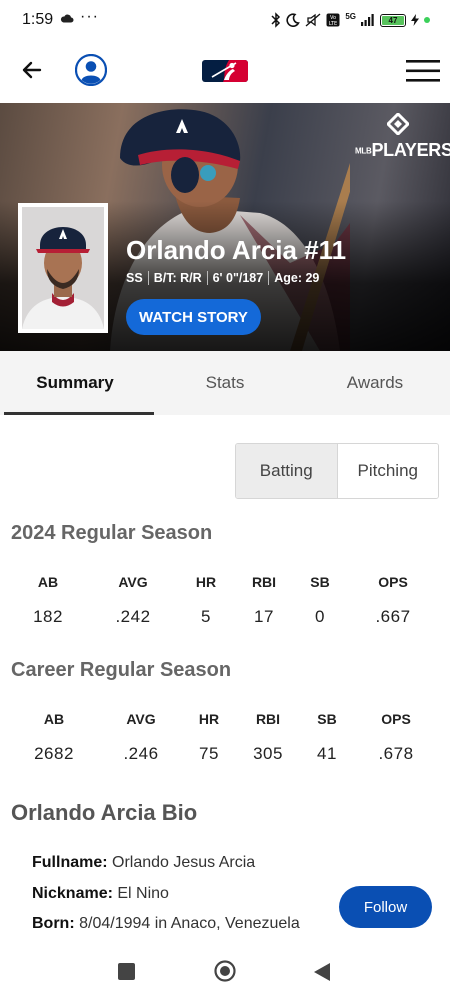  What do you see at coordinates (48, 616) in the screenshot?
I see `season-value: 182` at bounding box center [48, 616].